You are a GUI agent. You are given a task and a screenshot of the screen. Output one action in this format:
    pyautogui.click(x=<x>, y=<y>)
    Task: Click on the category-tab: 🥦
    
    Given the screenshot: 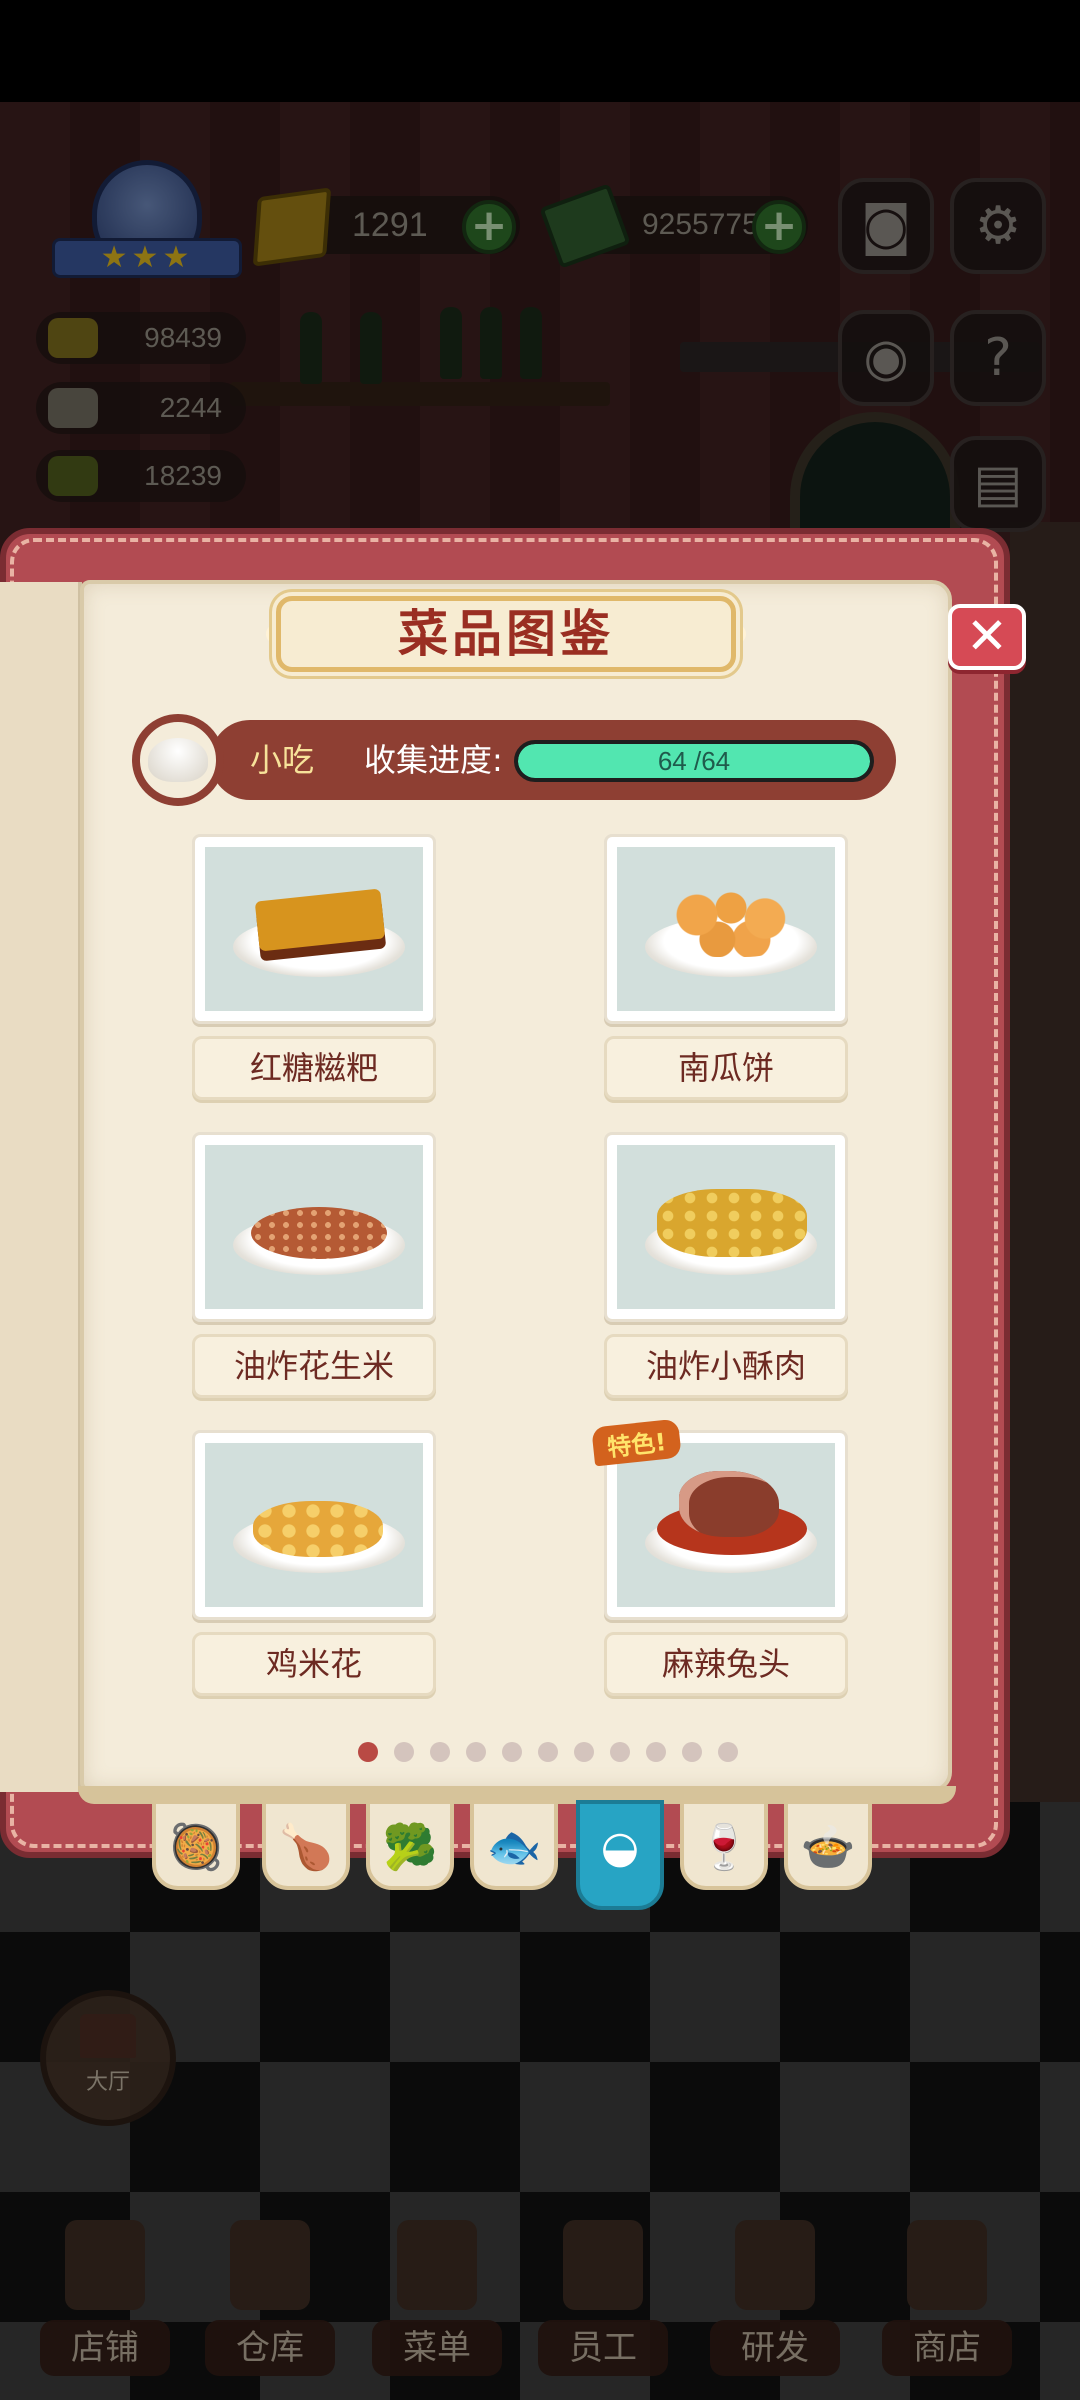 What is the action you would take?
    pyautogui.click(x=410, y=1845)
    